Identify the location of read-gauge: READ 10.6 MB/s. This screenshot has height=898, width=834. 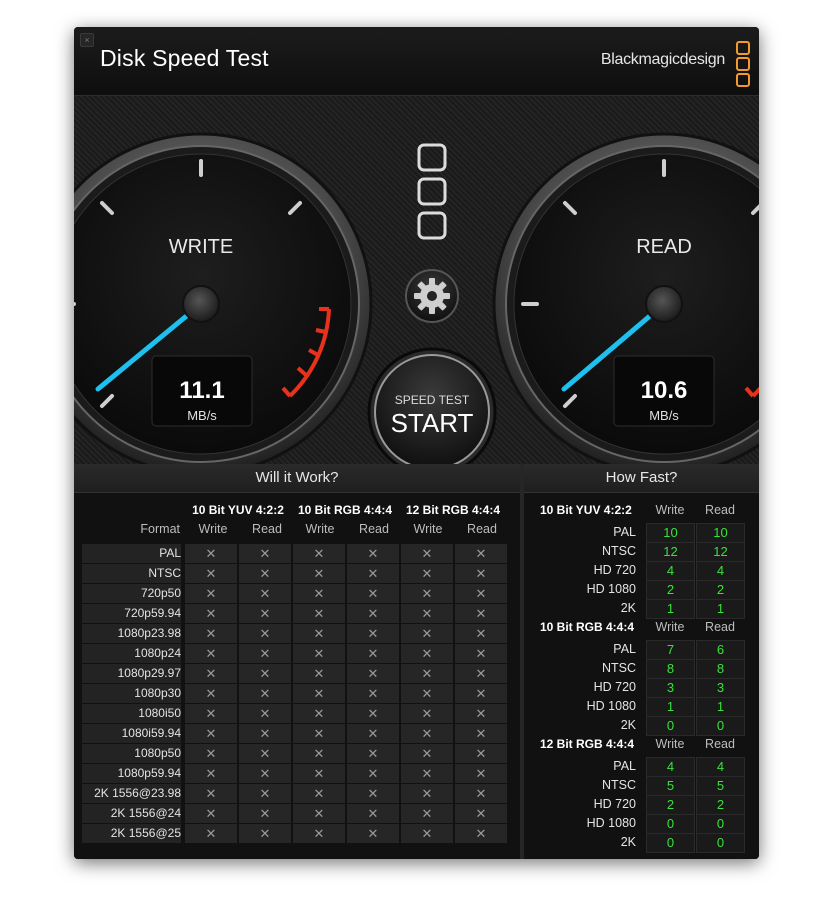
(625, 299).